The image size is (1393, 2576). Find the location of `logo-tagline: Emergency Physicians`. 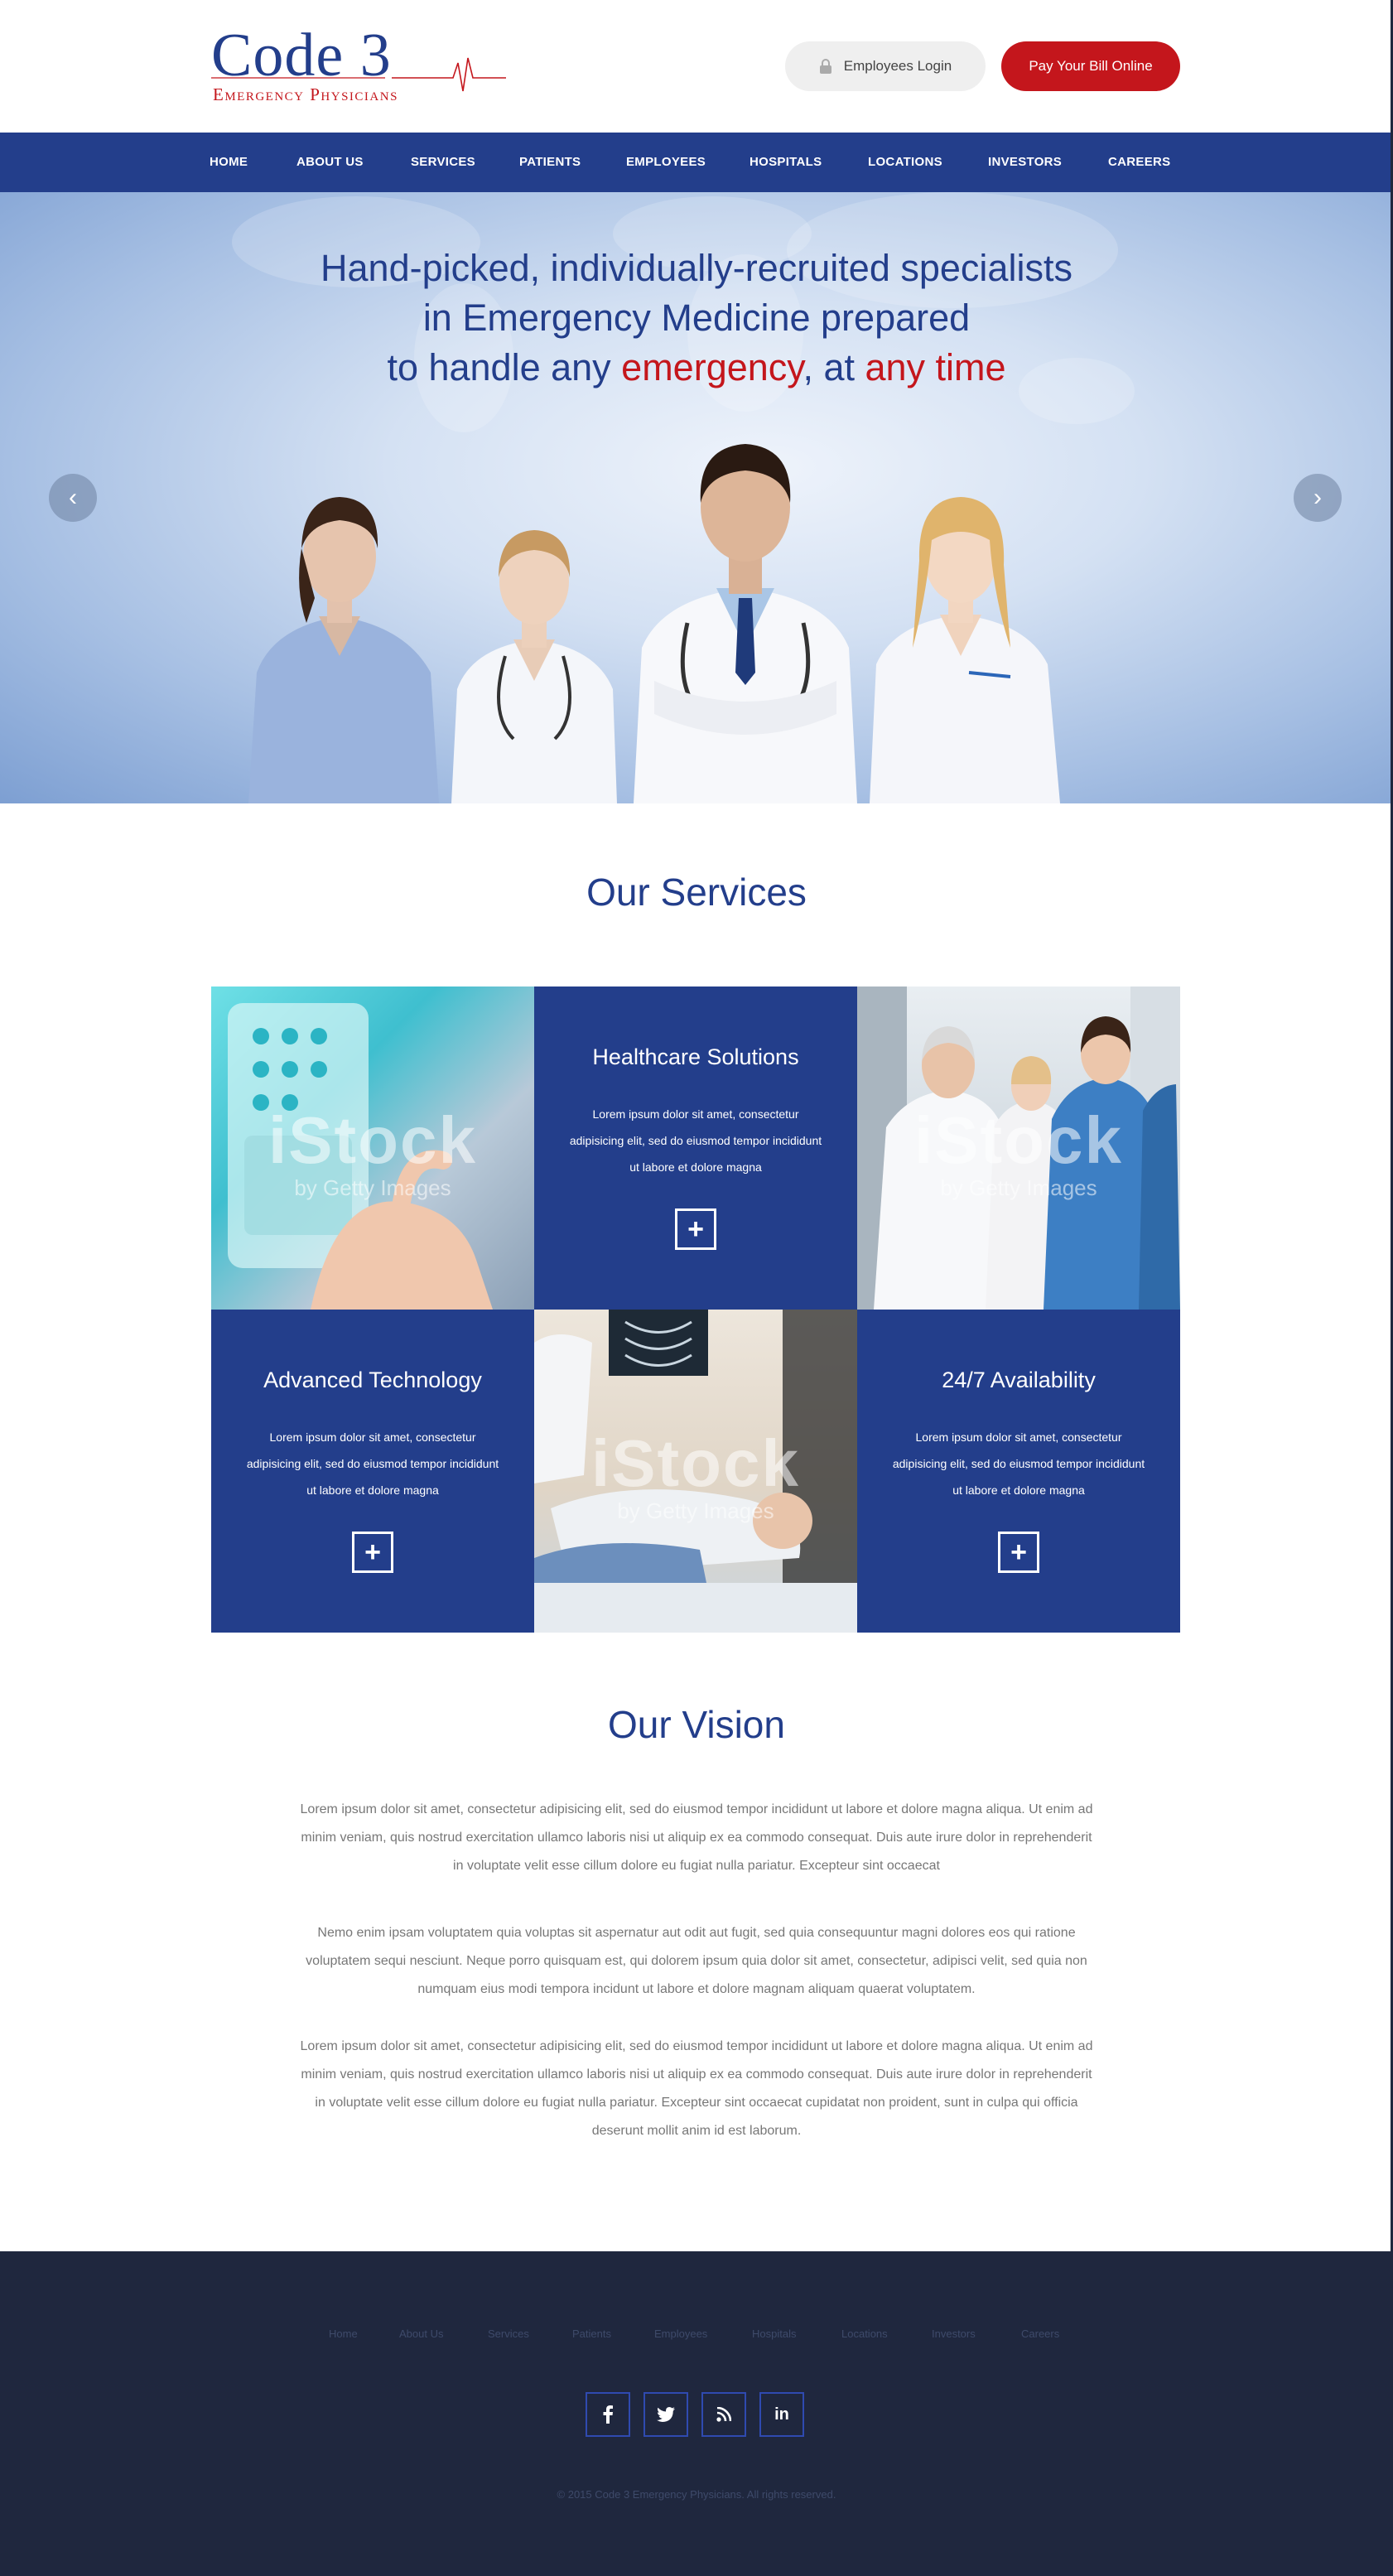

logo-tagline: Emergency Physicians is located at coordinates (305, 94).